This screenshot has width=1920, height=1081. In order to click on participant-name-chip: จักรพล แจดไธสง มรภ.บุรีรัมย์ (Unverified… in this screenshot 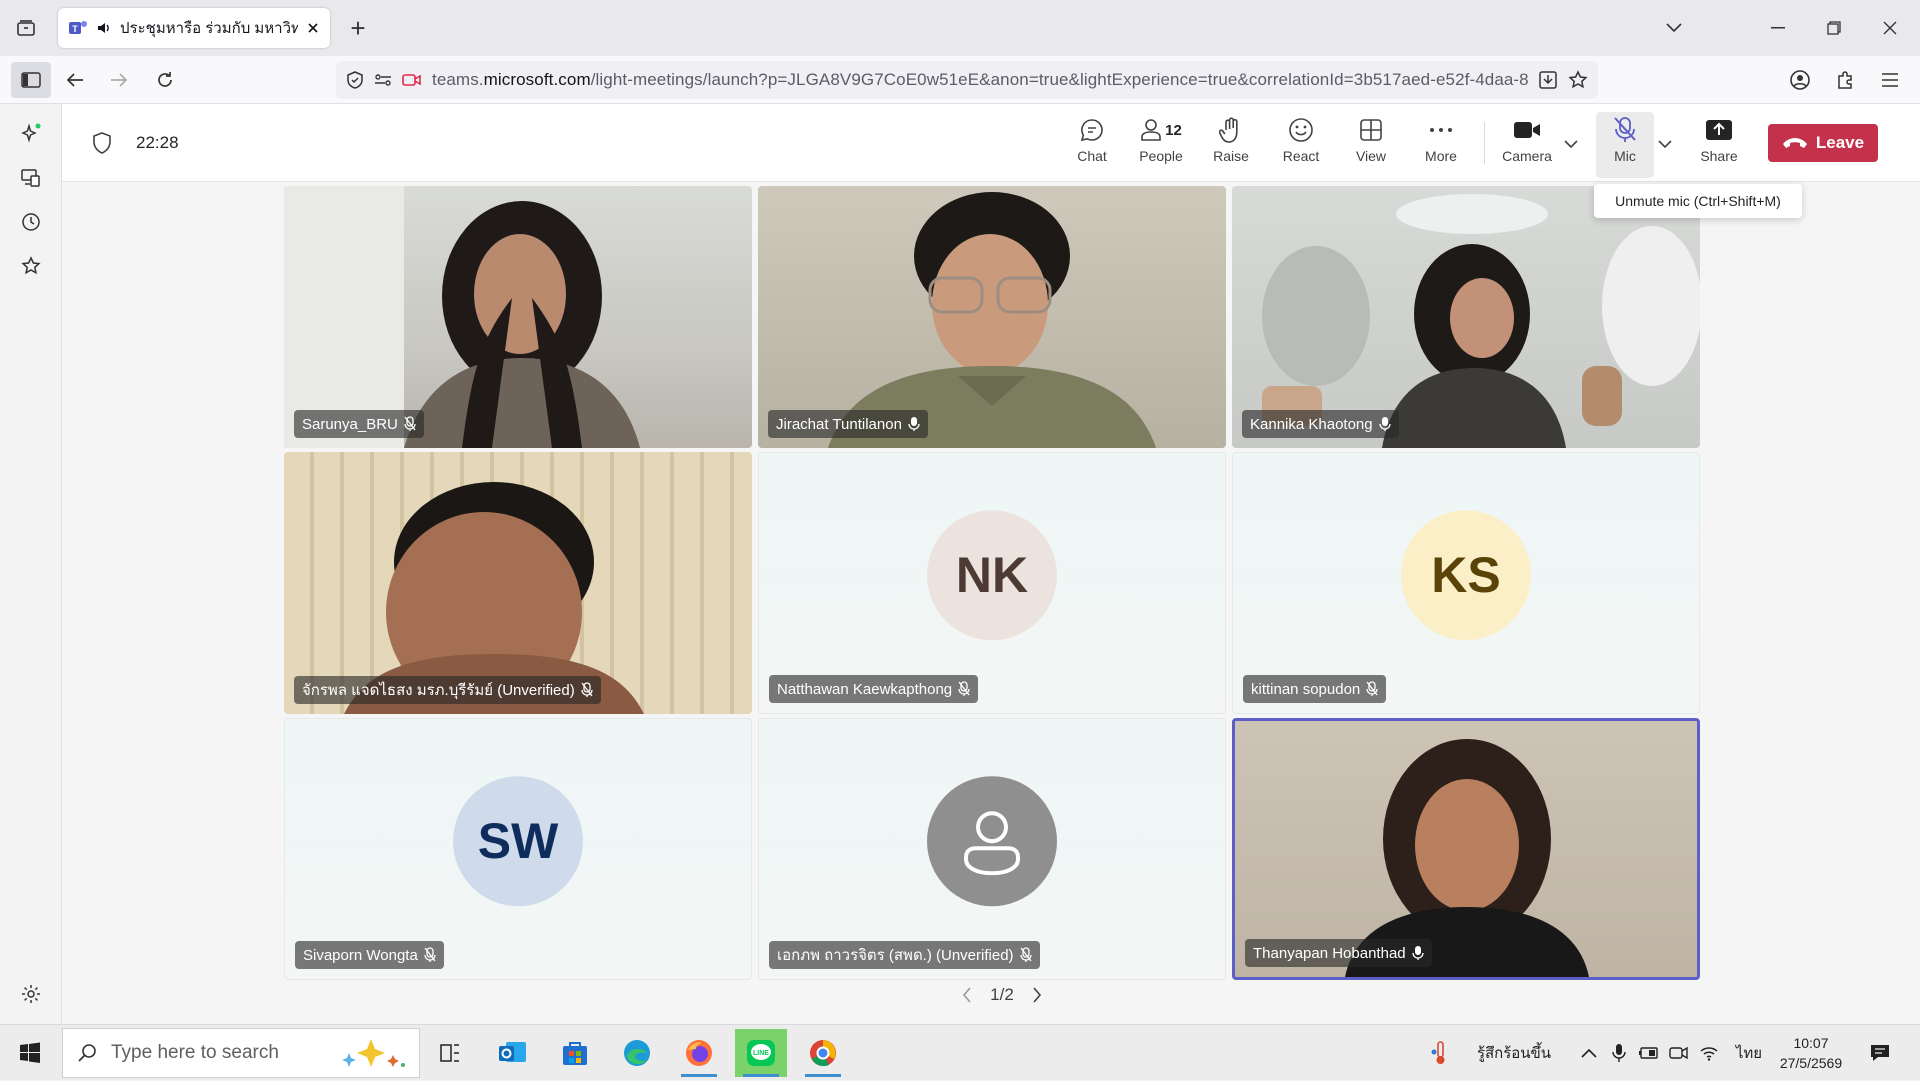, I will do `click(447, 690)`.